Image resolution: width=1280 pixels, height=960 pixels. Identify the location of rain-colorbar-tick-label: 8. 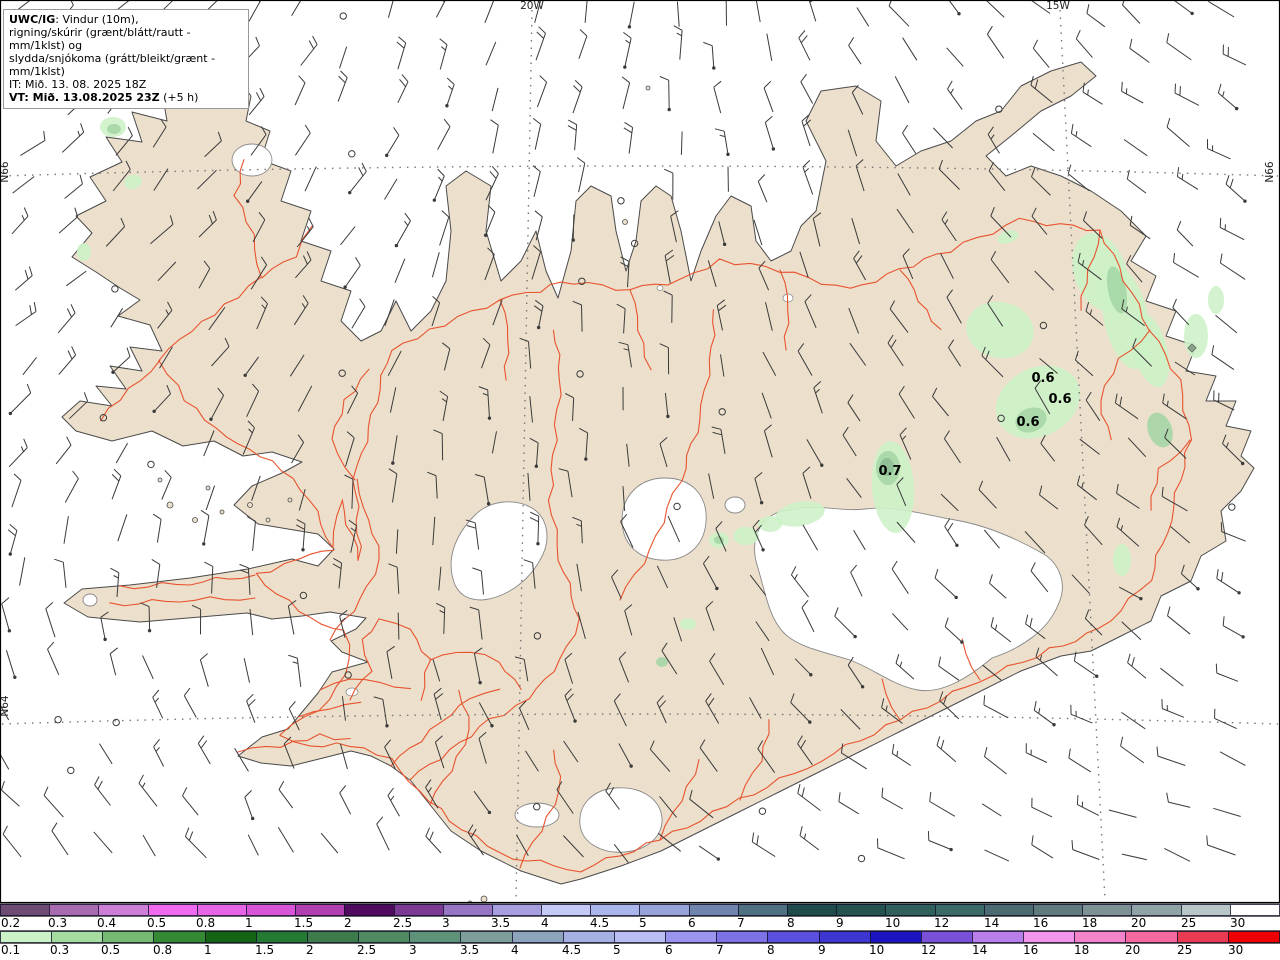
(791, 923).